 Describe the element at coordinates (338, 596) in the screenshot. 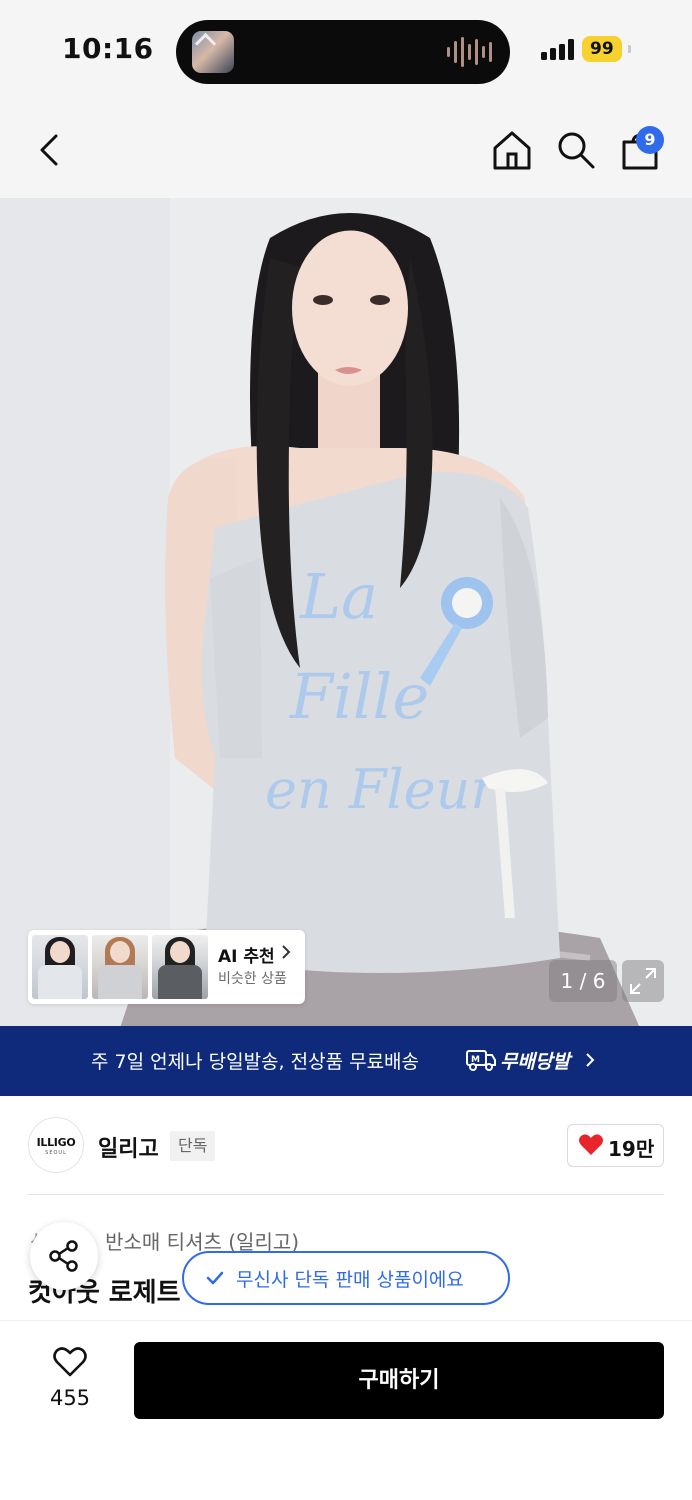

I see `print-text-1: La` at that location.